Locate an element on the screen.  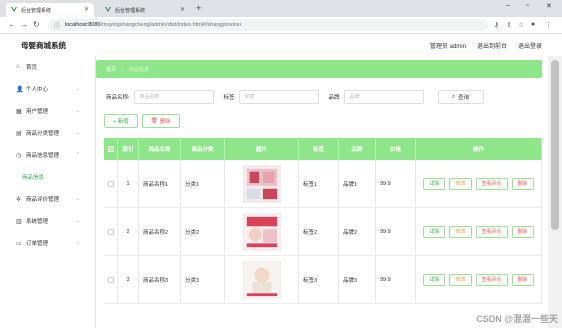
new-tab-button: + is located at coordinates (198, 8).